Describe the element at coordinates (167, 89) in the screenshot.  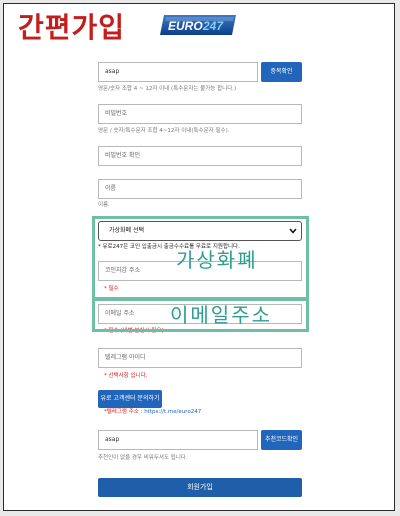
I see `user-id-help: 영문/숫자 조합 4 ~ 12자 이내 (특수문자는 불가능 합니다.)` at that location.